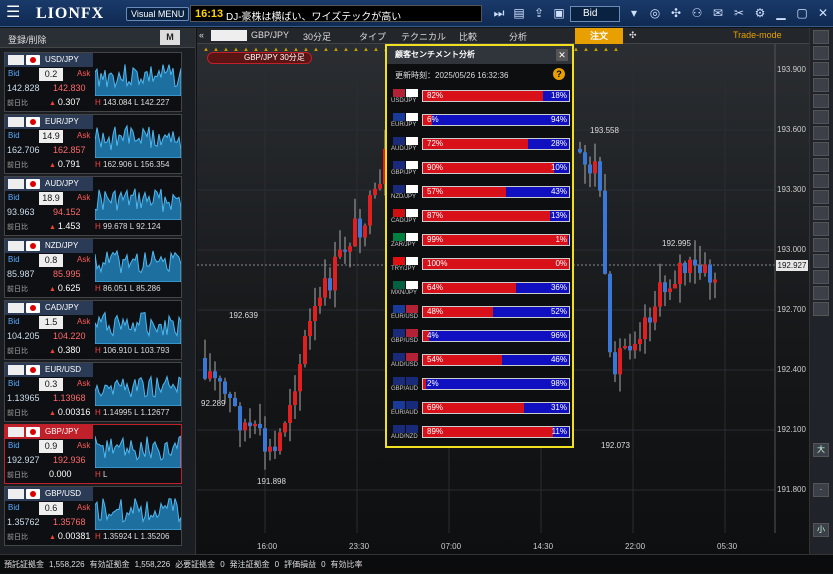 The width and height of the screenshot is (833, 574). Describe the element at coordinates (821, 133) in the screenshot. I see `hline-icon` at that location.